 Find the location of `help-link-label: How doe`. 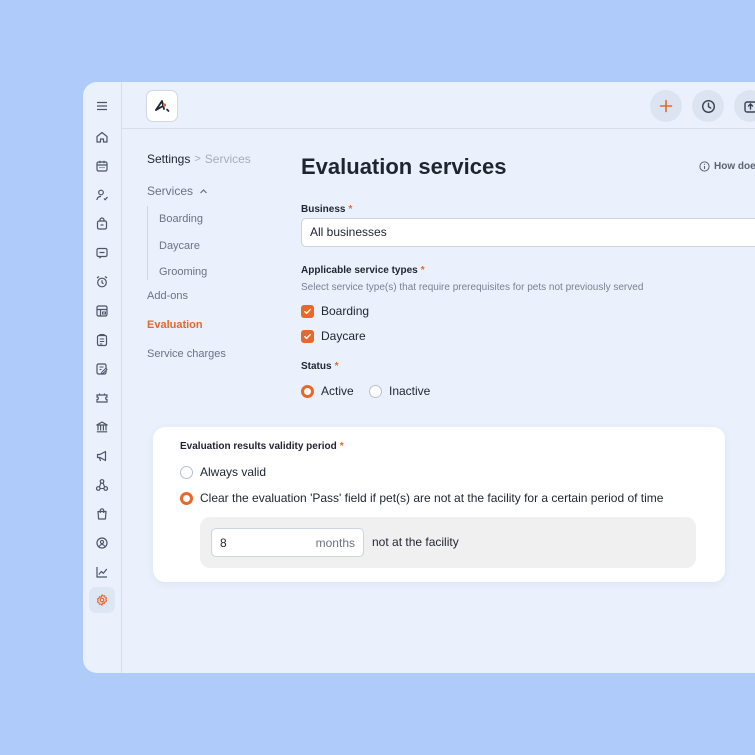

help-link-label: How doe is located at coordinates (734, 166).